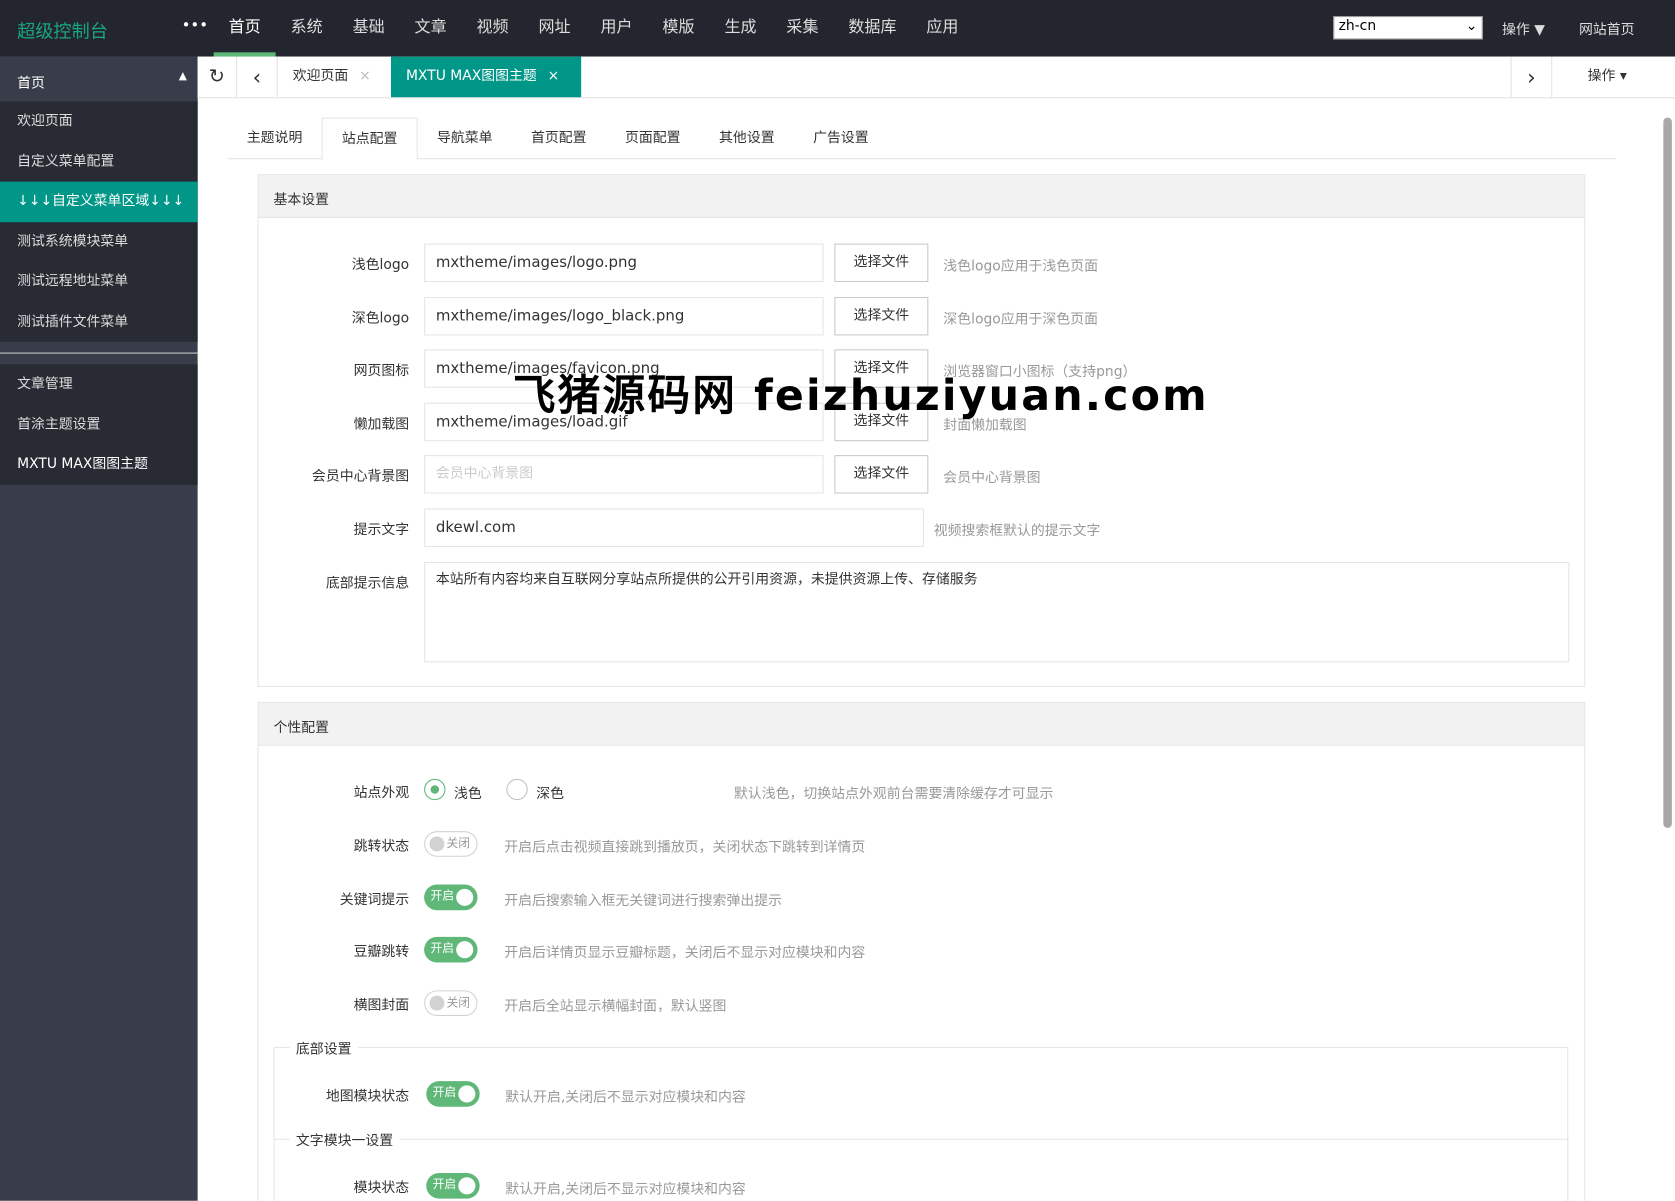 The width and height of the screenshot is (1675, 1201). Describe the element at coordinates (922, 844) in the screenshot. I see `toggle-row: 跳转状态 关闭 开启后点击视频直接跳到播放页，关闭状态下跳转到详情页` at that location.